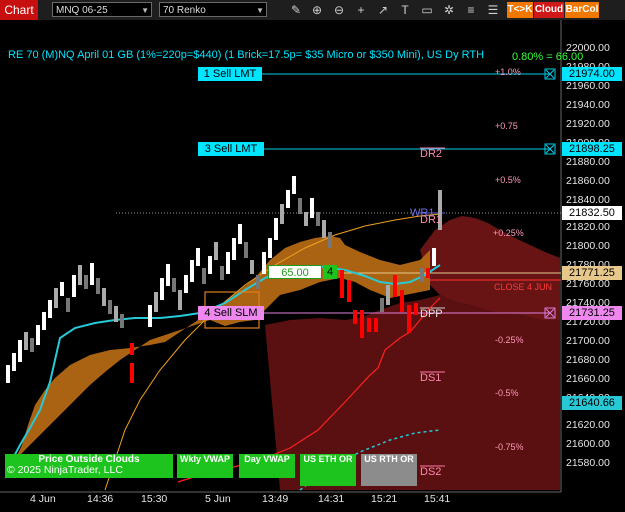 This screenshot has width=625, height=512. Describe the element at coordinates (588, 360) in the screenshot. I see `y-tick: 21680.00` at that location.